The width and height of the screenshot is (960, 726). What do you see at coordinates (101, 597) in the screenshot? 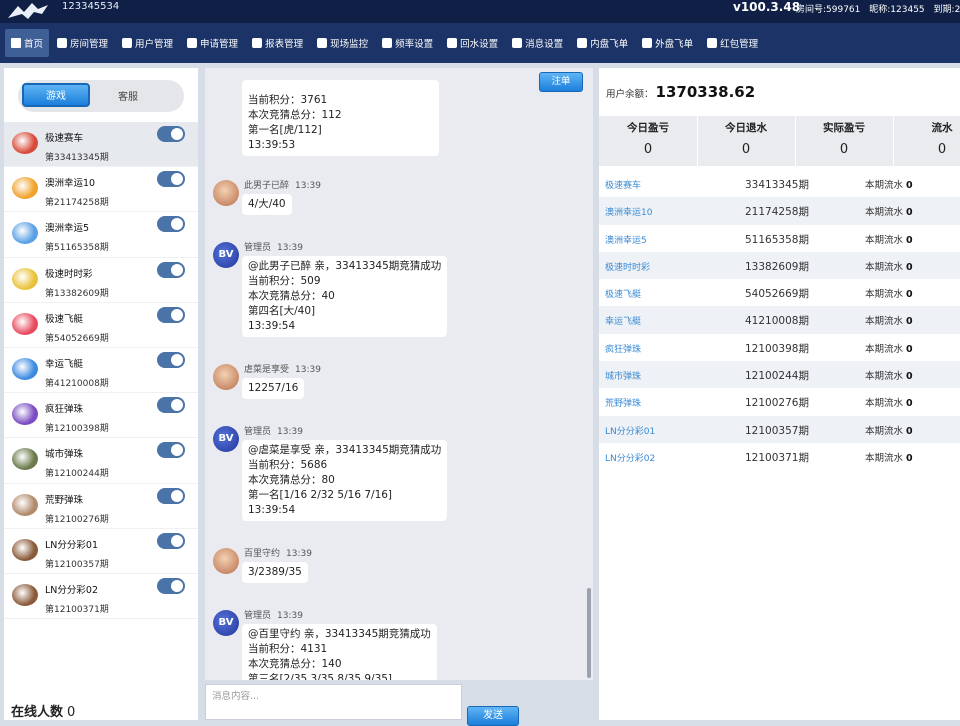
I see `game-item: LN分分彩02 第12100371期` at bounding box center [101, 597].